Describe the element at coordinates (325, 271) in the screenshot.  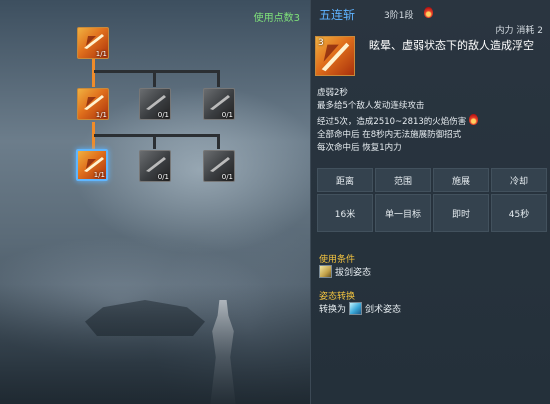
I see `draw-sword-icon` at that location.